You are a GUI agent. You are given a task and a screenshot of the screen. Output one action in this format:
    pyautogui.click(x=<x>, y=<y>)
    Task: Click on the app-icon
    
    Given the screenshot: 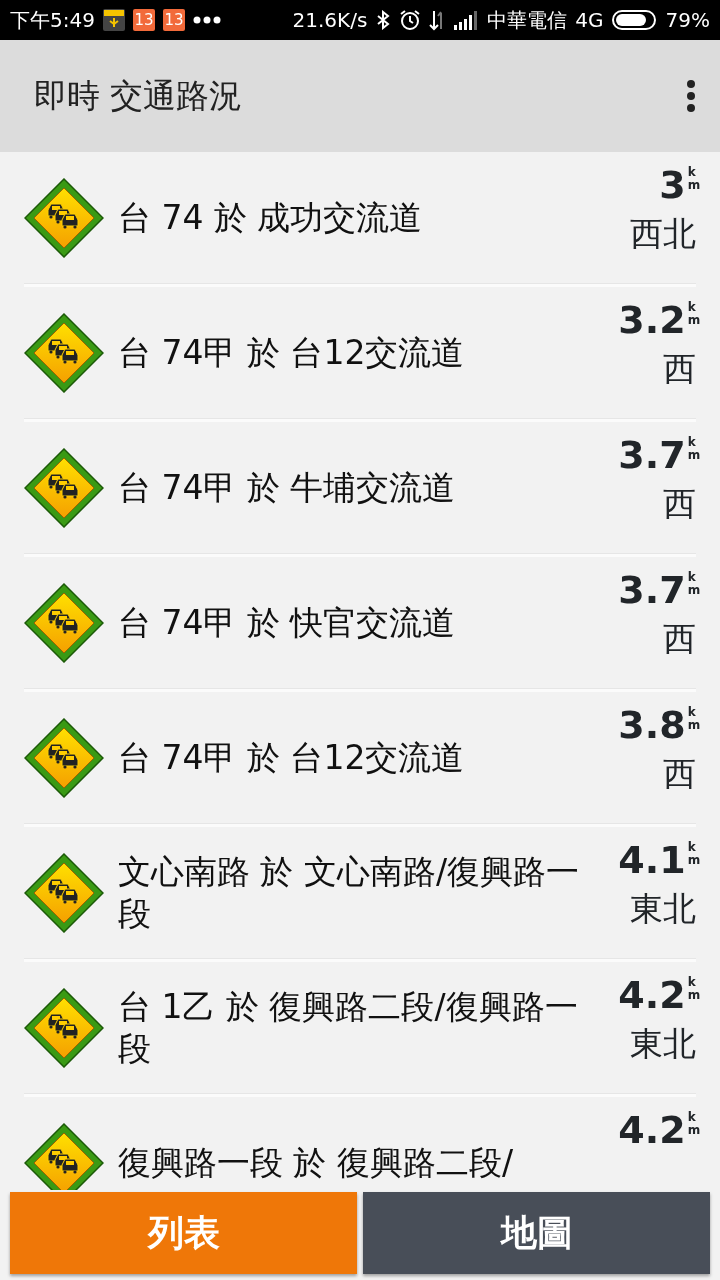 What is the action you would take?
    pyautogui.click(x=113, y=20)
    